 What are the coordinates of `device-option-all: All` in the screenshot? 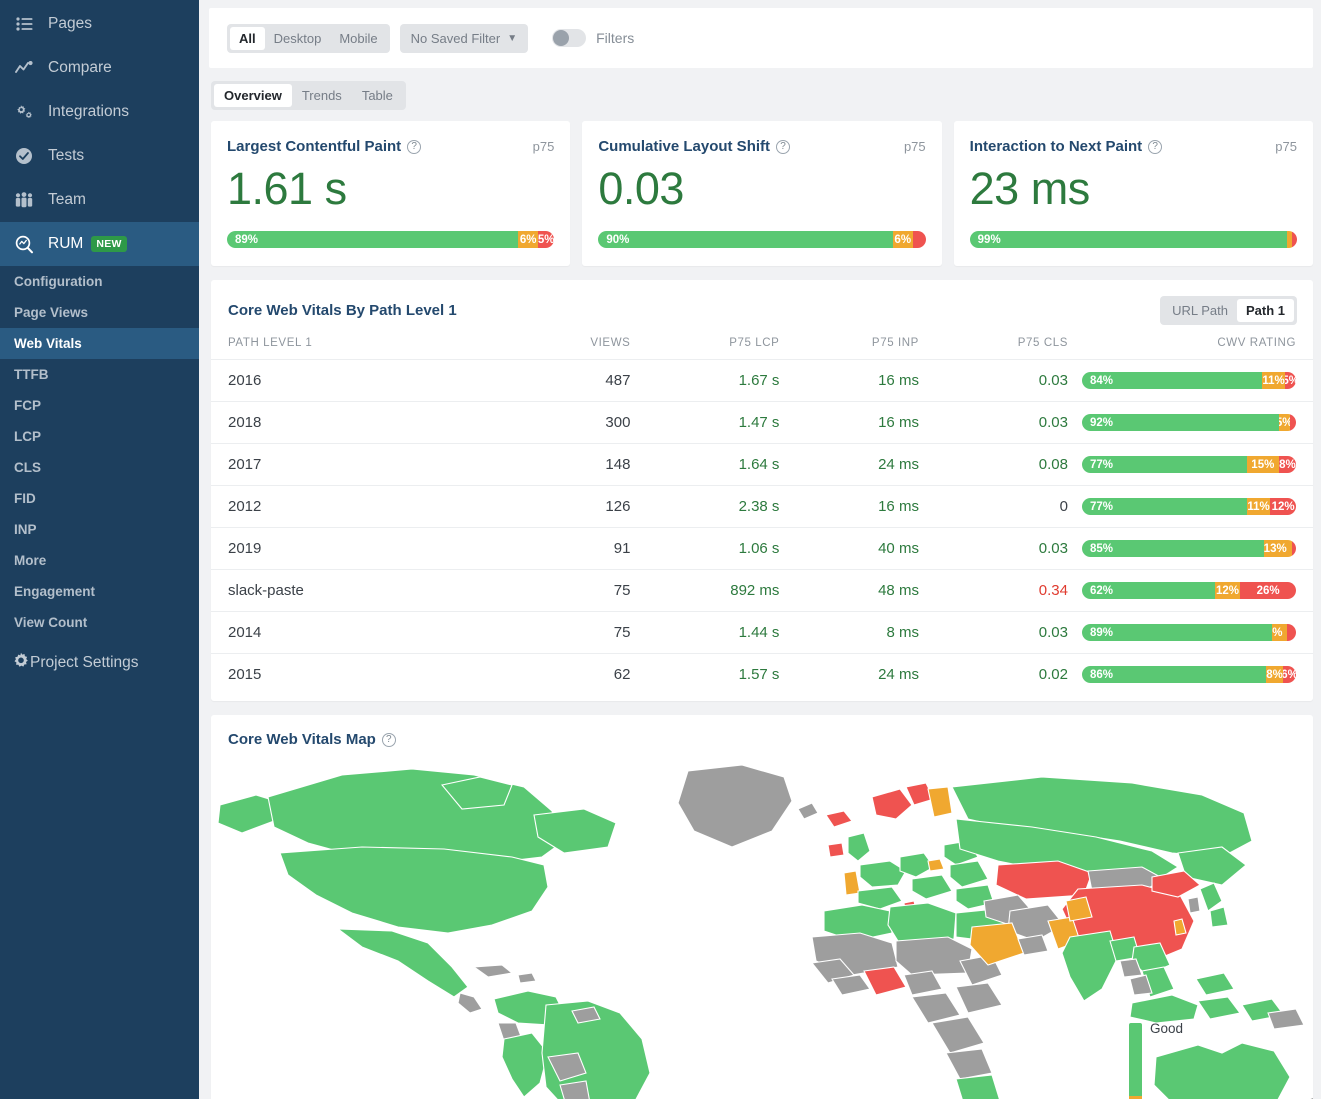 It's located at (247, 38).